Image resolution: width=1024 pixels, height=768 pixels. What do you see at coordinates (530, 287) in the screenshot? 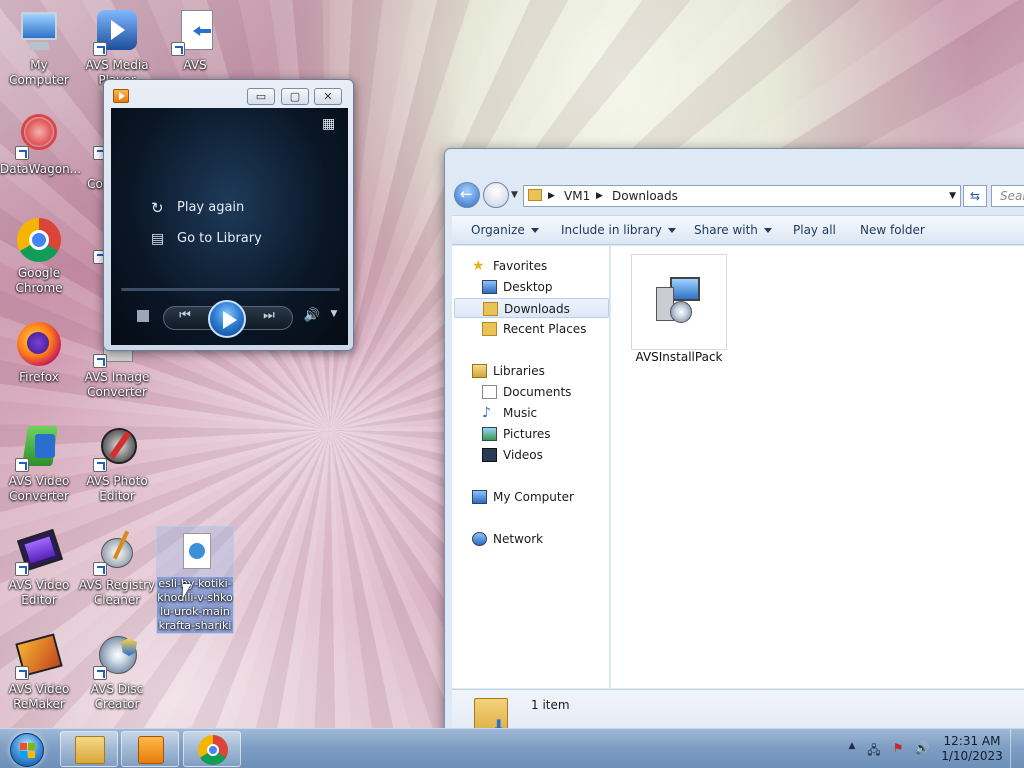
I see `nav-desktop: Desktop` at bounding box center [530, 287].